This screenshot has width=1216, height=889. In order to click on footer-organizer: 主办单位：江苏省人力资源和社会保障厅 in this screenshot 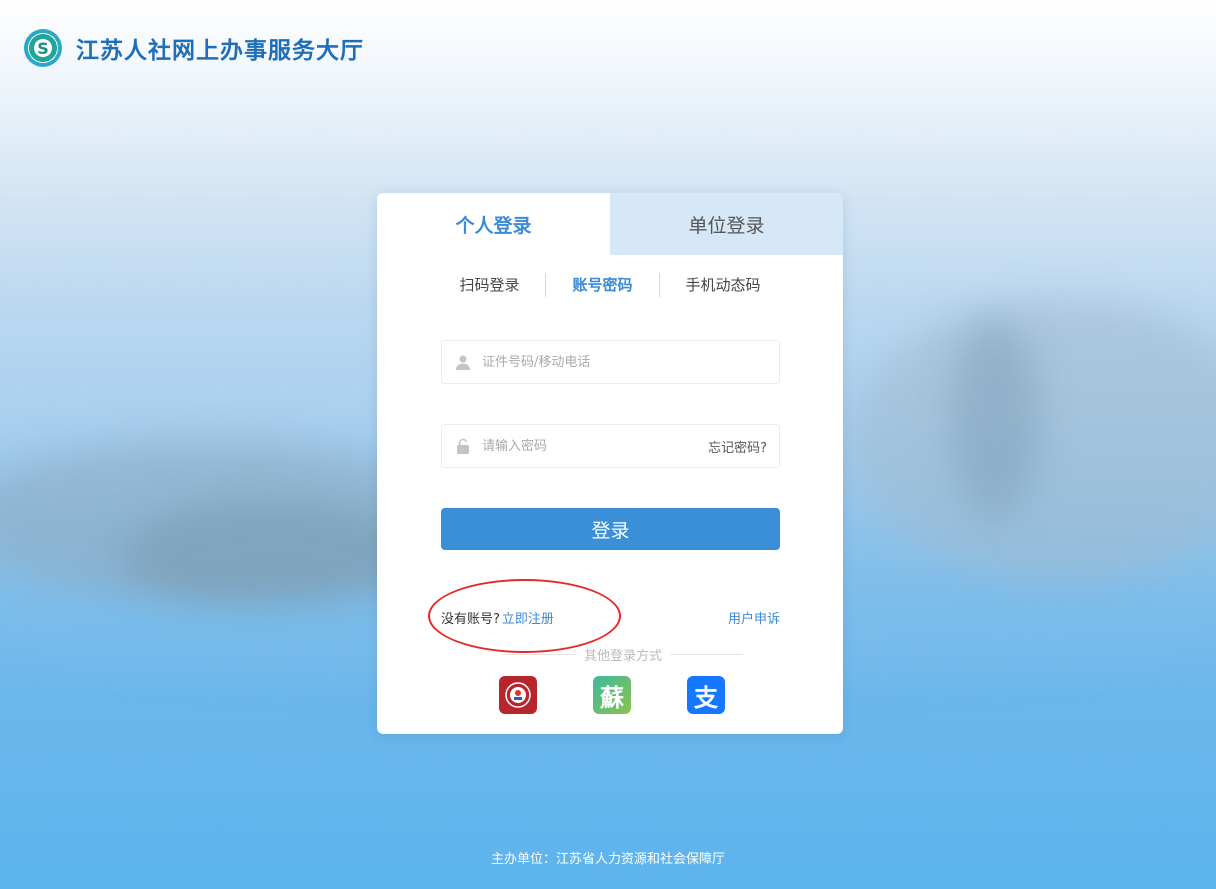, I will do `click(607, 859)`.